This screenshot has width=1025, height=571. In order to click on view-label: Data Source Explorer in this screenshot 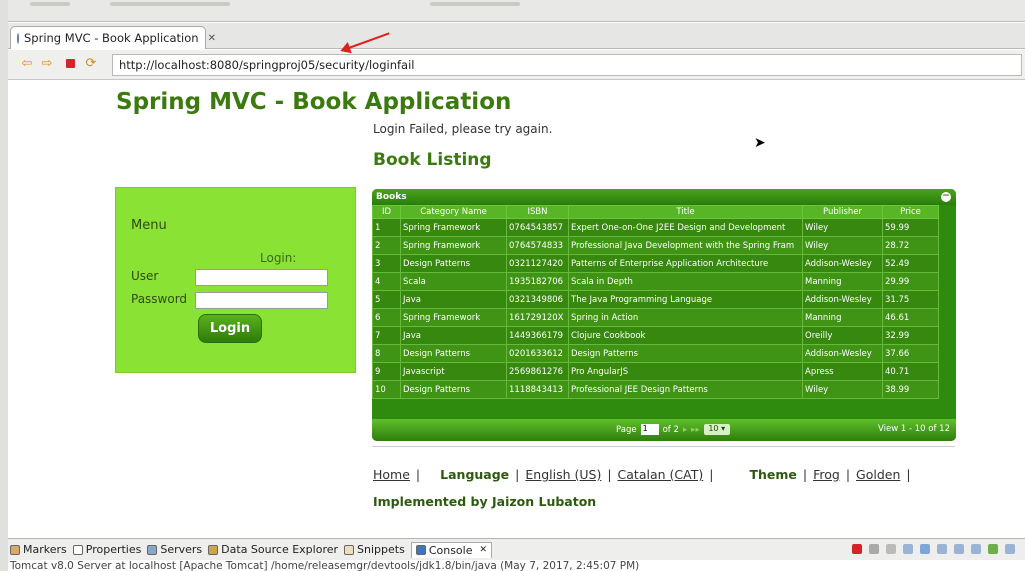, I will do `click(280, 549)`.